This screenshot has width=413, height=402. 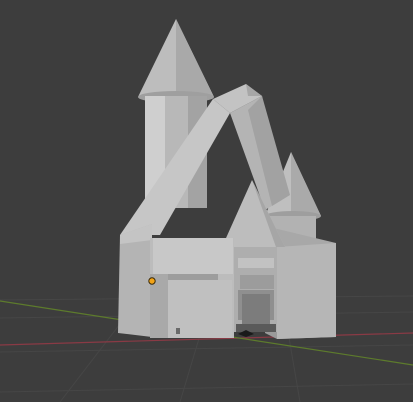 I want to click on object-origin-icon, so click(x=152, y=281).